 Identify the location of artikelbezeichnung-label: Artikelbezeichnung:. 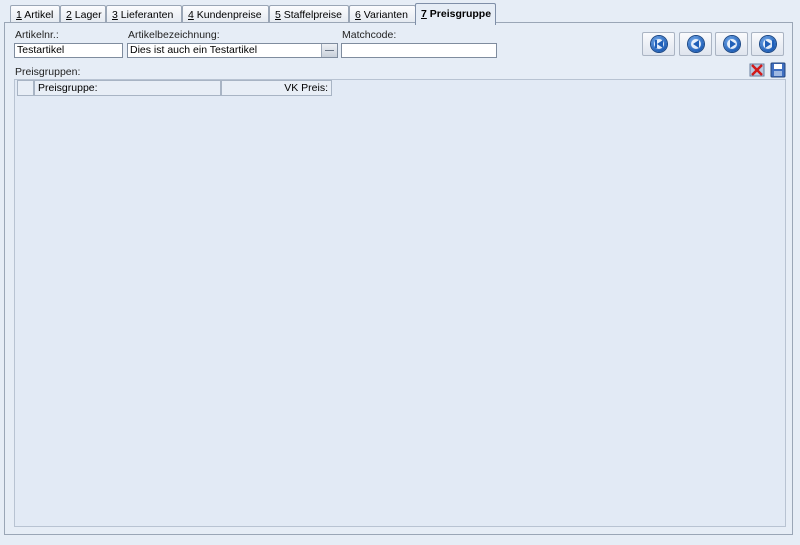
(174, 35).